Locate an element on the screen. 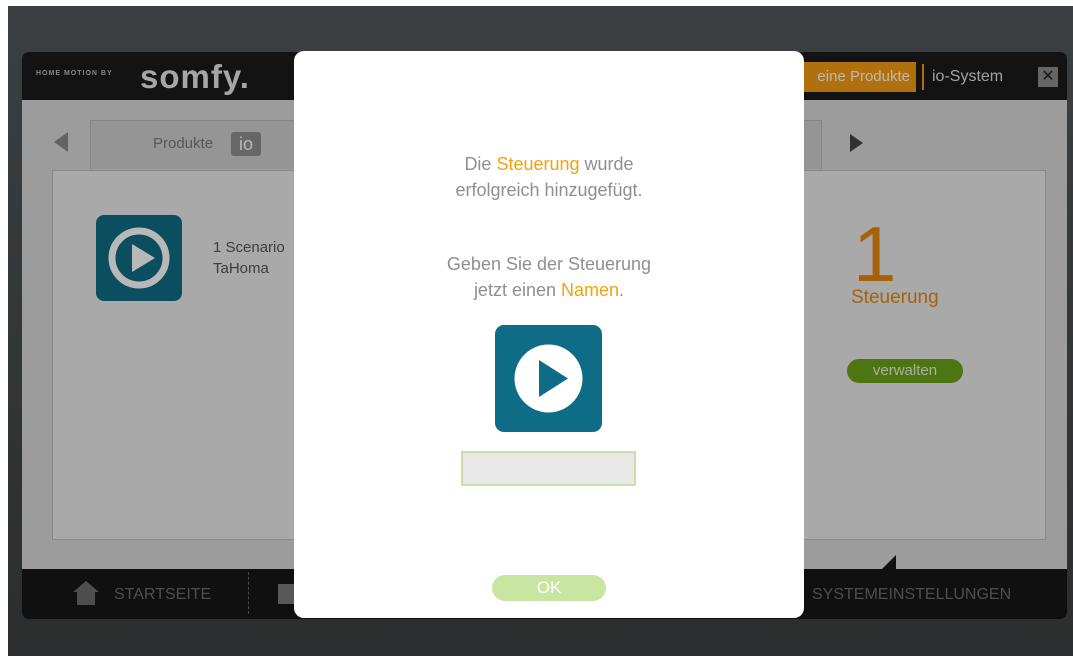  bottom-nav-home: STARTSEITE is located at coordinates (162, 595).